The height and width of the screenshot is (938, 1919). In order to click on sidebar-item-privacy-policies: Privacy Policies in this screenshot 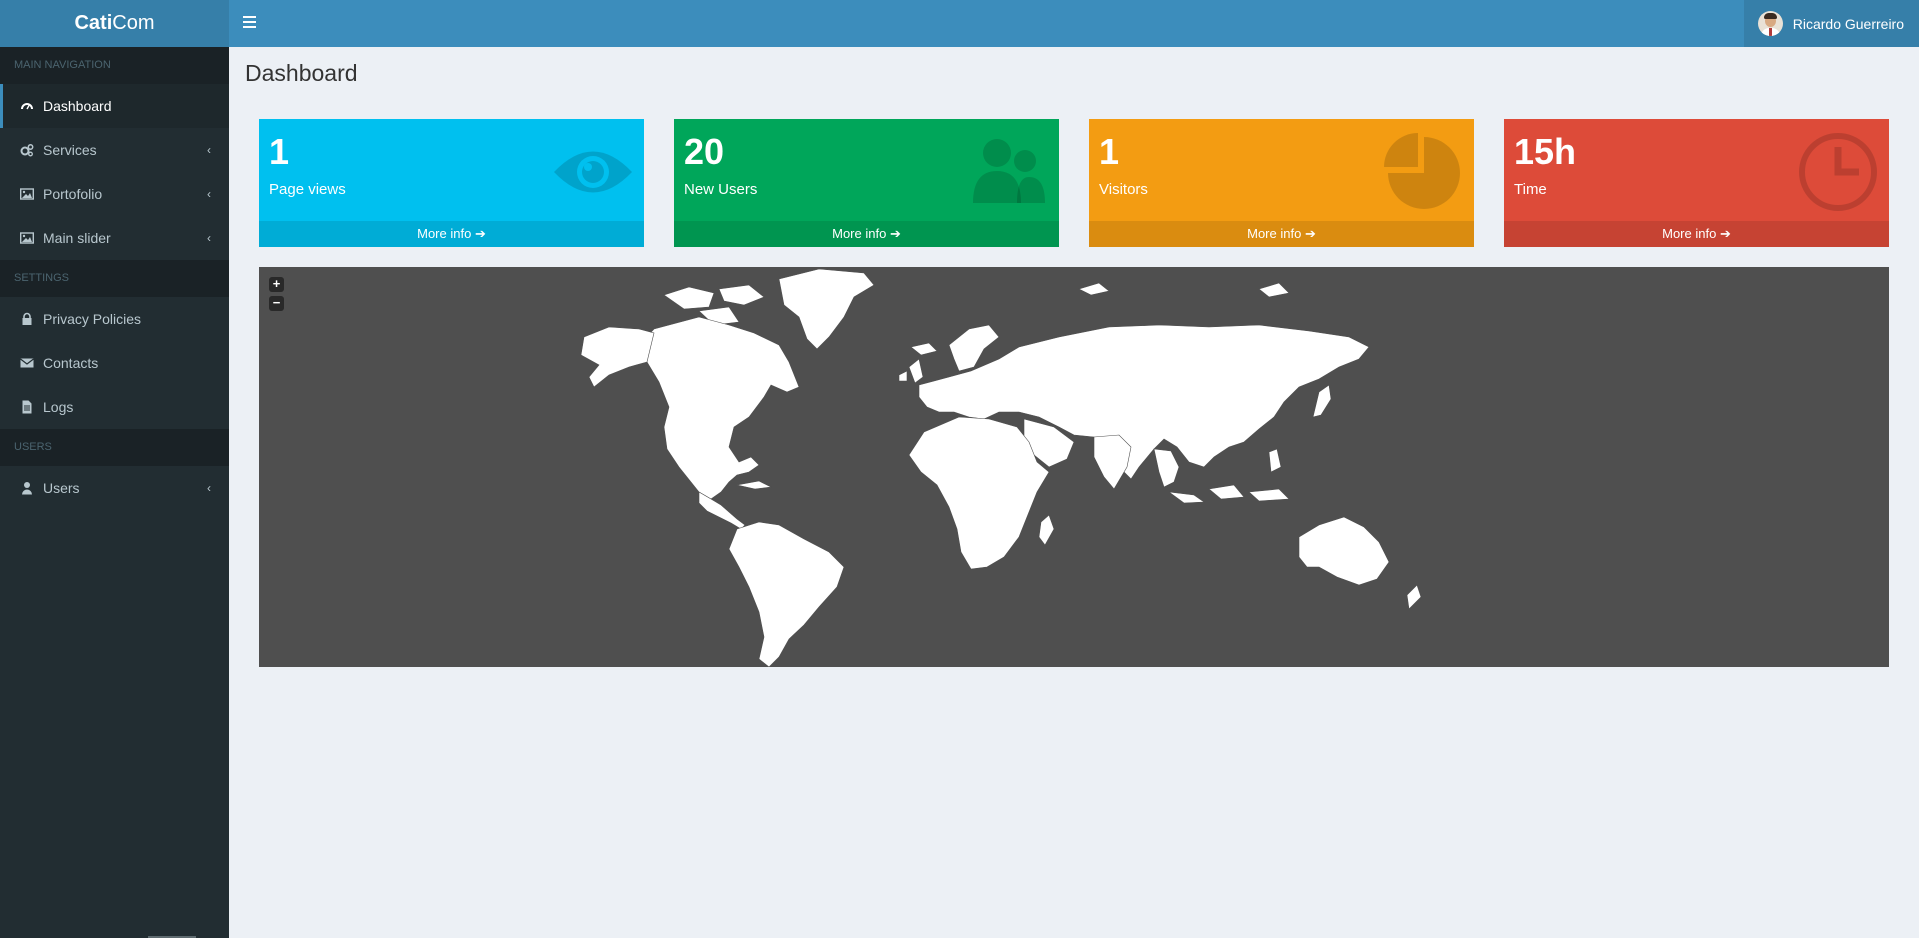, I will do `click(114, 319)`.